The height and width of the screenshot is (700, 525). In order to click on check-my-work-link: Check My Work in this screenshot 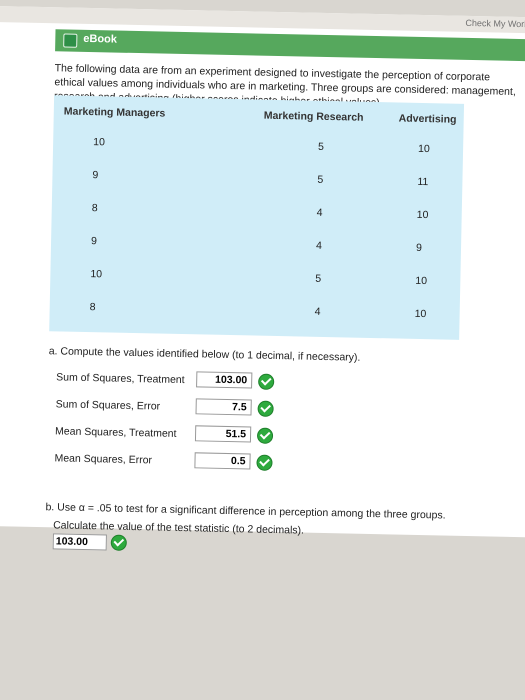, I will do `click(495, 23)`.